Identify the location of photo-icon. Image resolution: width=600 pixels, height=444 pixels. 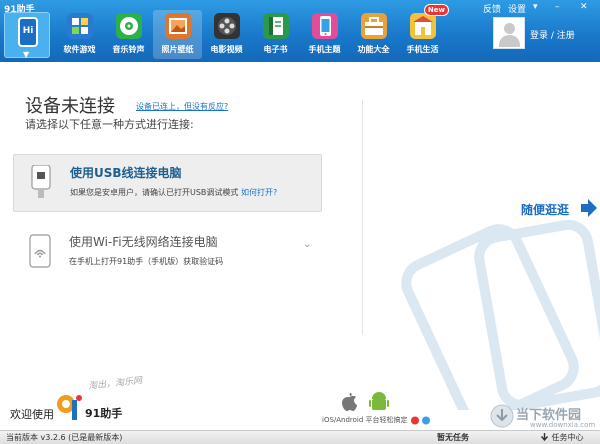
(177, 26).